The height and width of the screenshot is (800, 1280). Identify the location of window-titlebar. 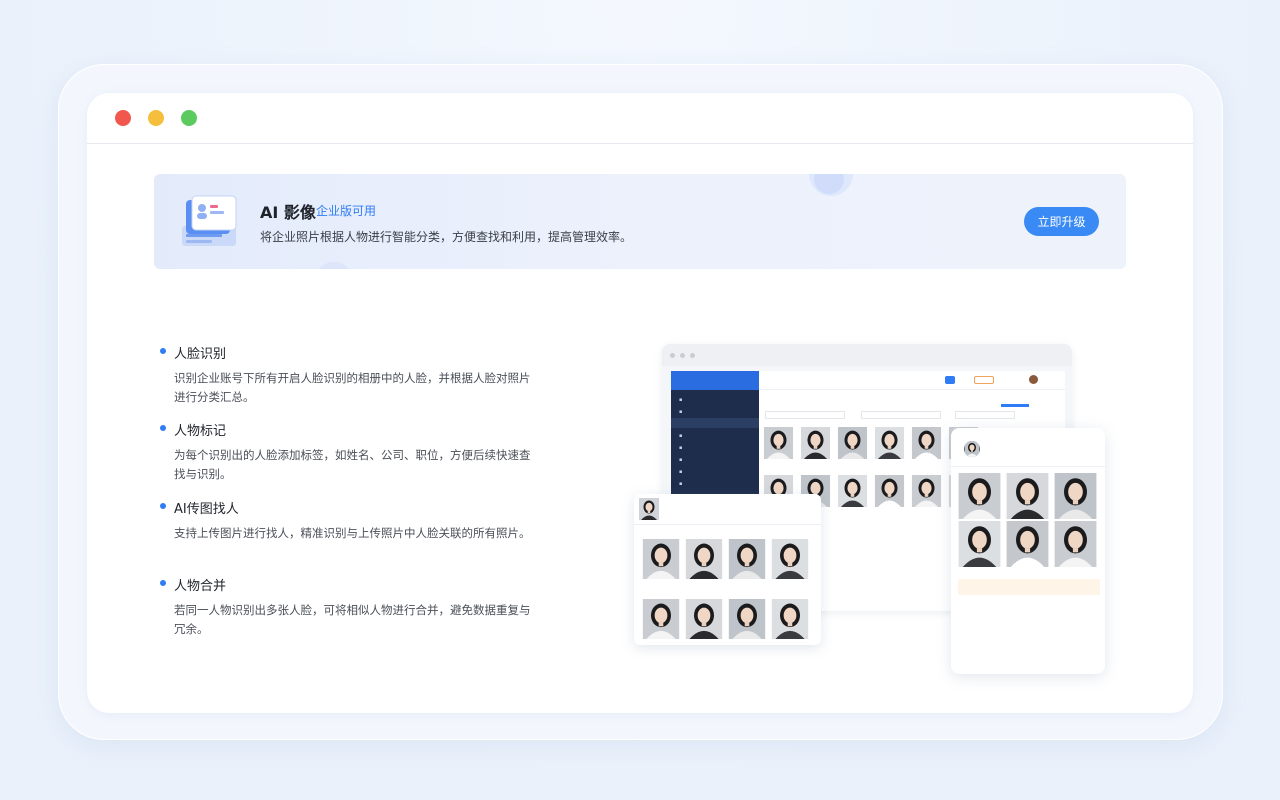
(640, 118).